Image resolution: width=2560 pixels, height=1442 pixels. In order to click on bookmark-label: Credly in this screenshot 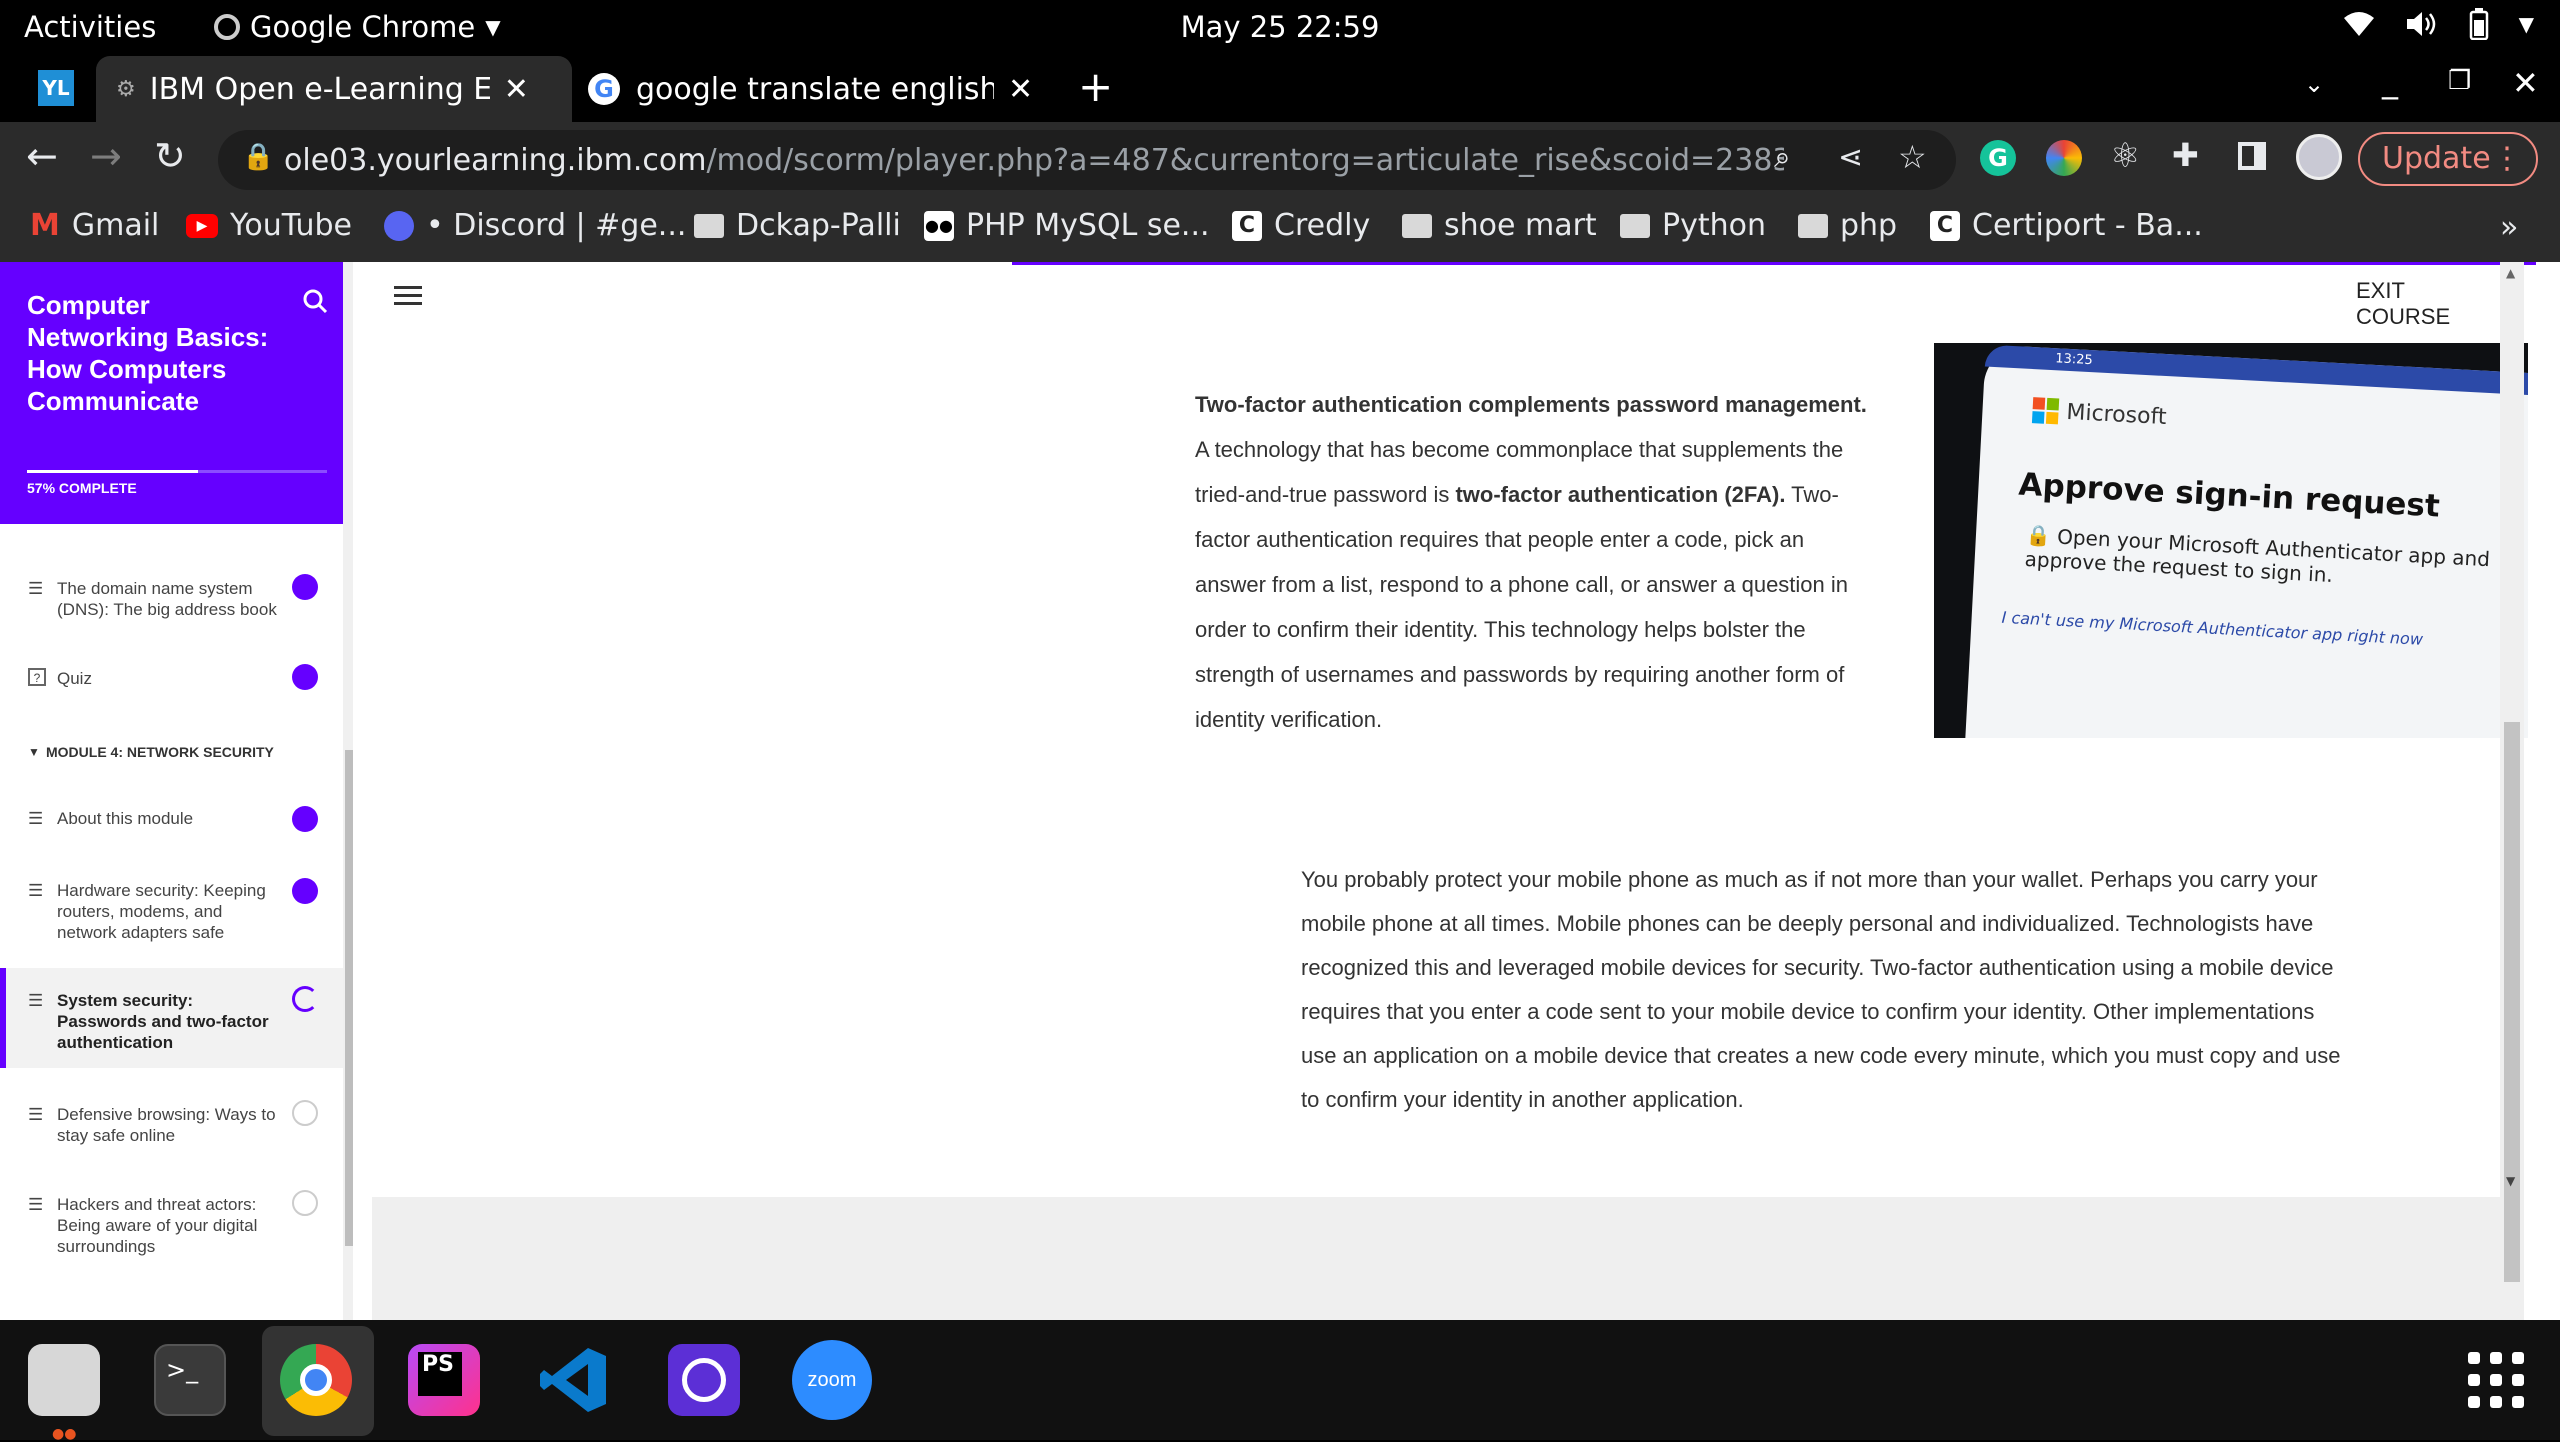, I will do `click(1322, 225)`.